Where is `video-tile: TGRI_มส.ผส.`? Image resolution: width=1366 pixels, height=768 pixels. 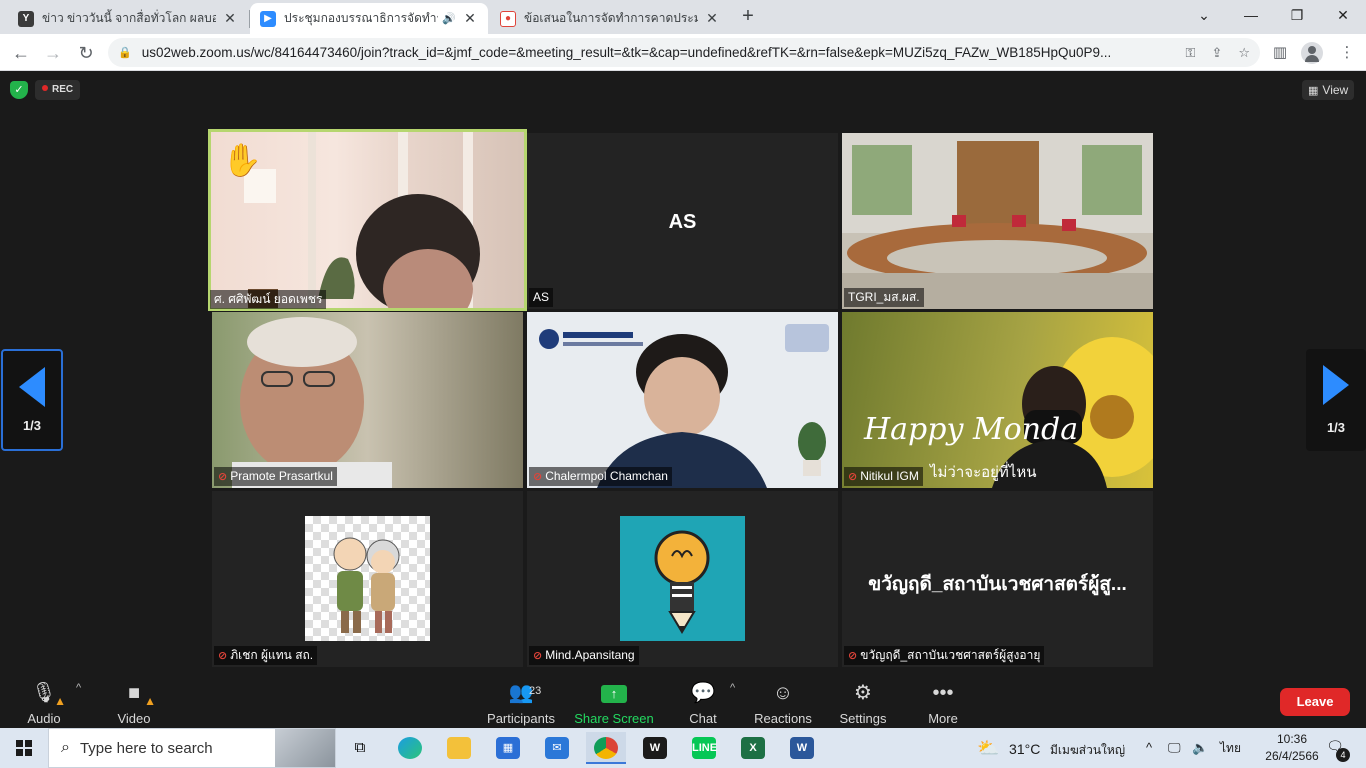
video-tile: TGRI_มส.ผส. is located at coordinates (997, 221).